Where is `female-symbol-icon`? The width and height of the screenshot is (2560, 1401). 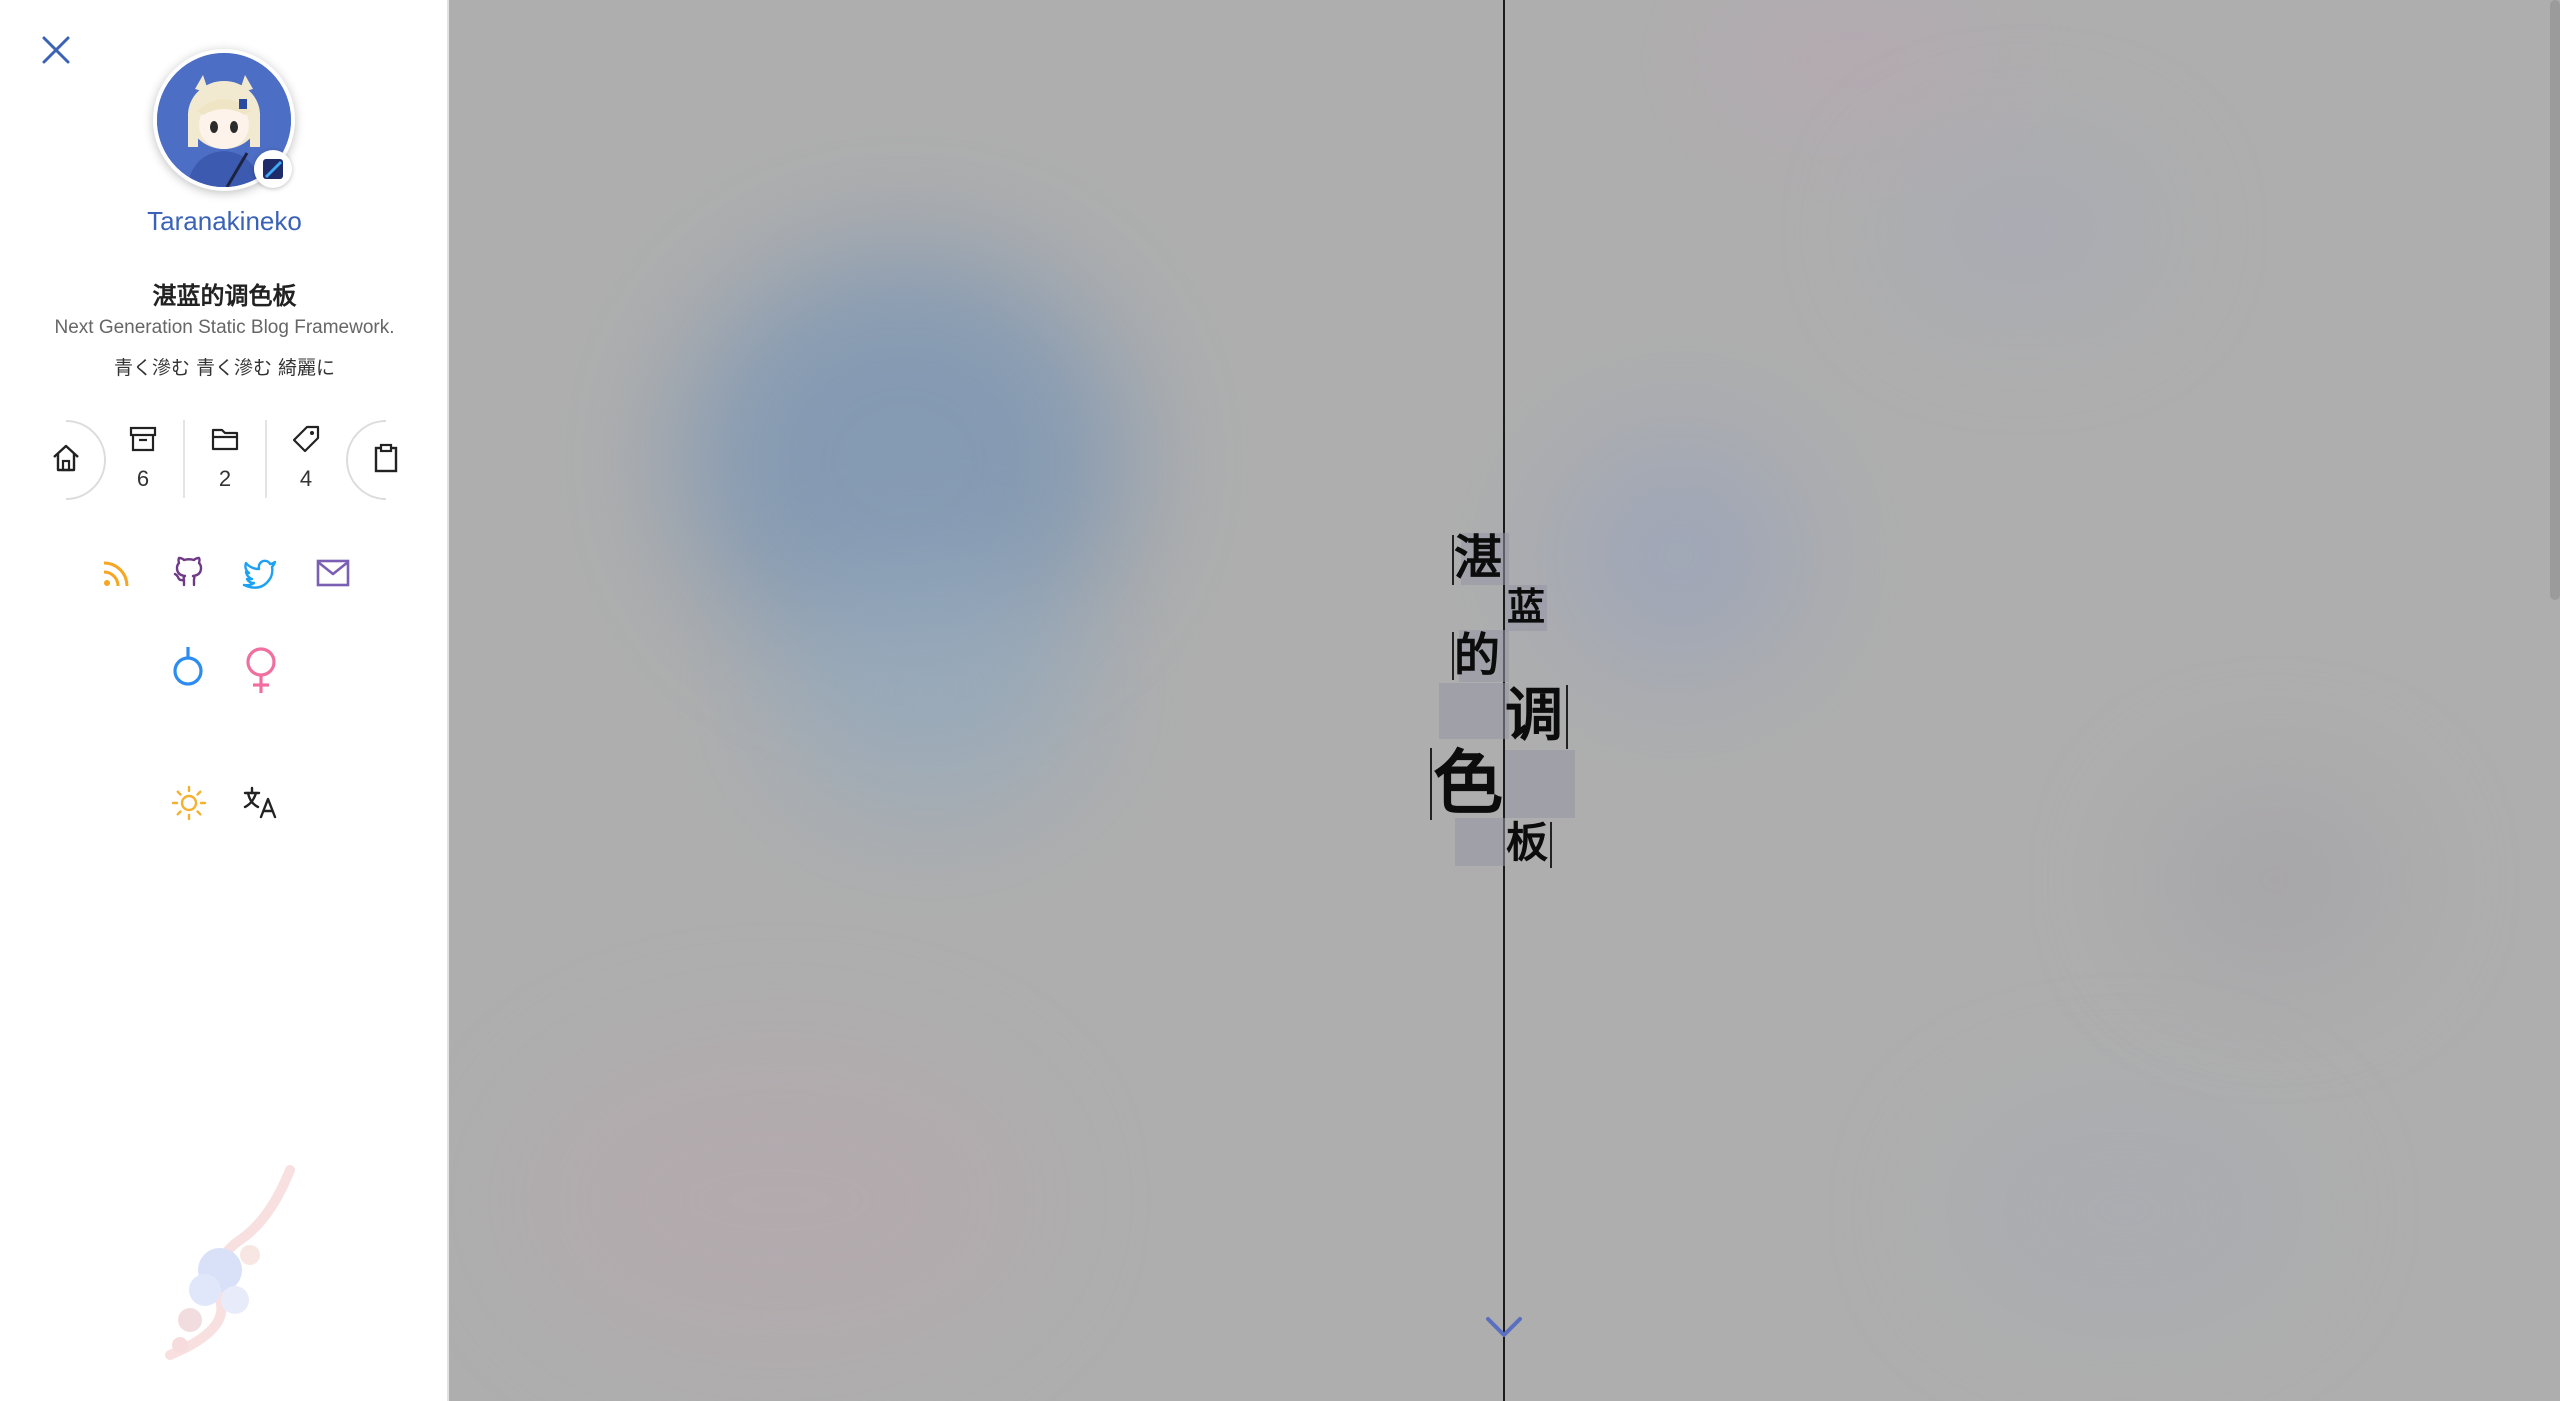 female-symbol-icon is located at coordinates (261, 670).